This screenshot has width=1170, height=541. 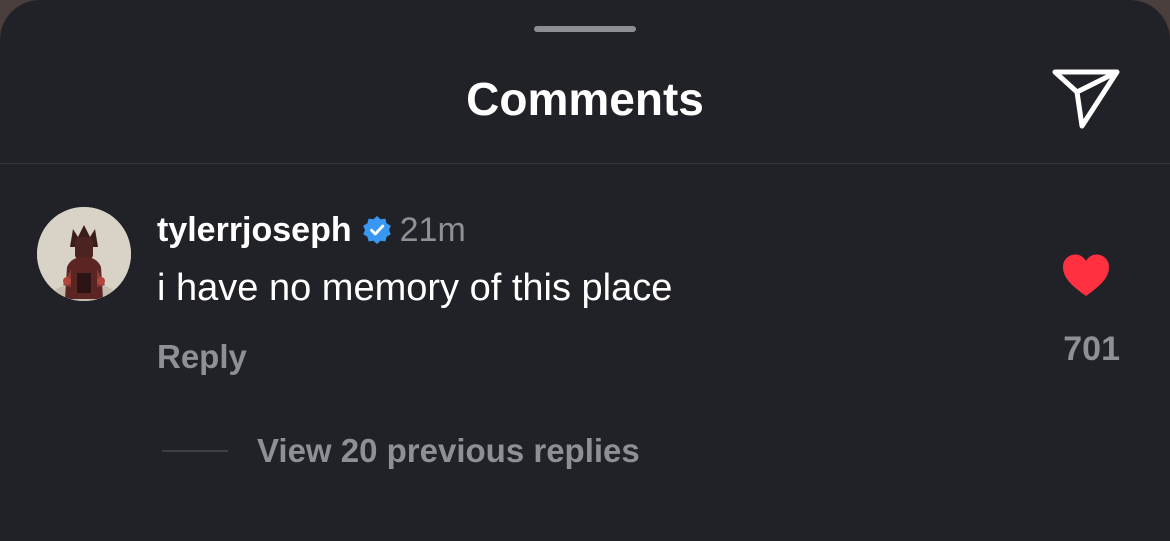 What do you see at coordinates (585, 163) in the screenshot?
I see `header-divider` at bounding box center [585, 163].